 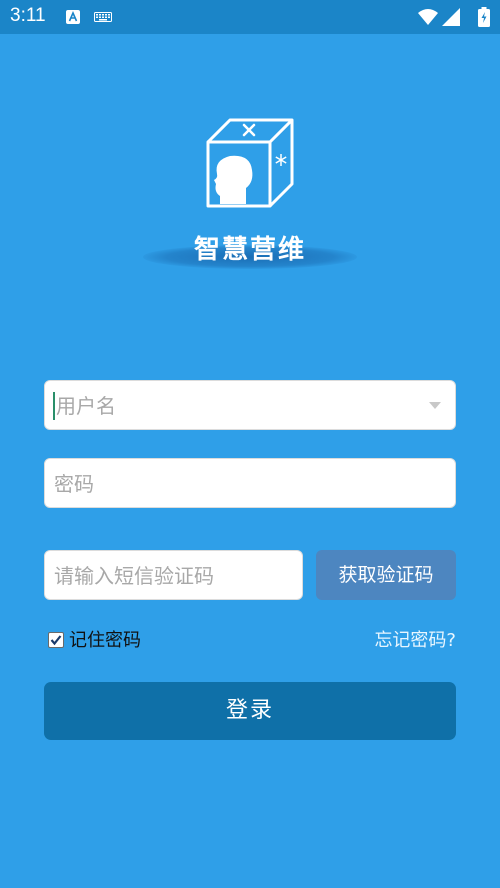 I want to click on text-cursor, so click(x=54, y=406).